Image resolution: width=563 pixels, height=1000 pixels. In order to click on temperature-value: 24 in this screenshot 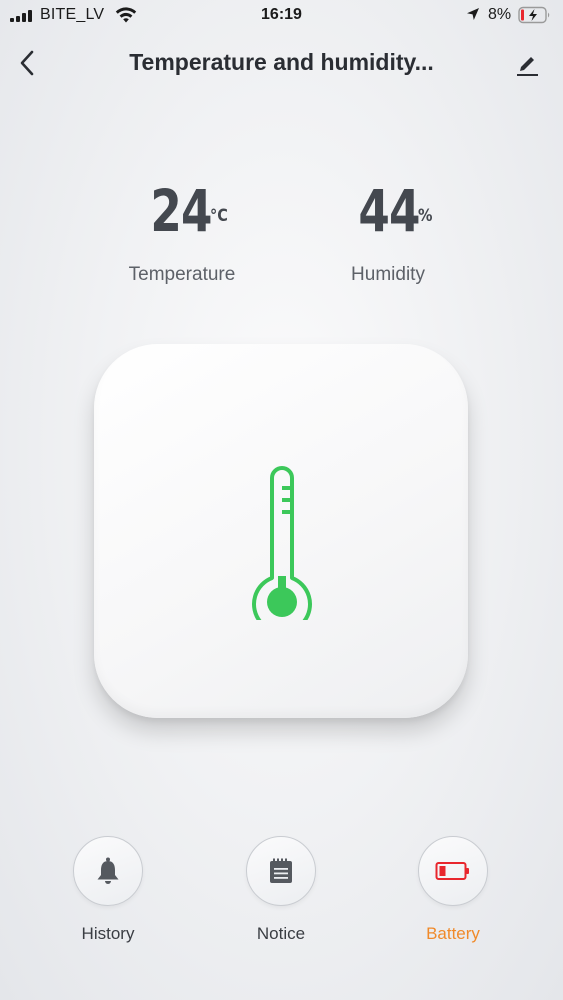, I will do `click(181, 211)`.